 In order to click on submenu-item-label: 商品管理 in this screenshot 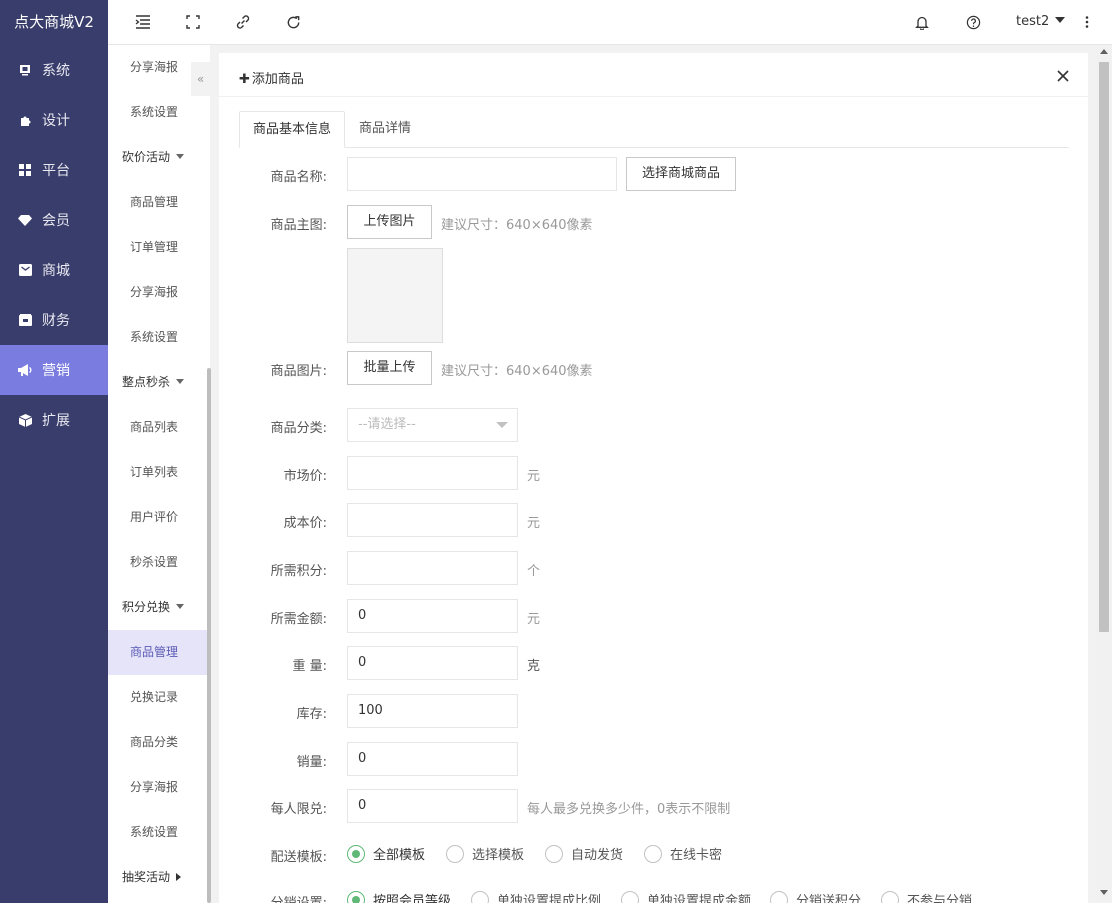, I will do `click(154, 202)`.